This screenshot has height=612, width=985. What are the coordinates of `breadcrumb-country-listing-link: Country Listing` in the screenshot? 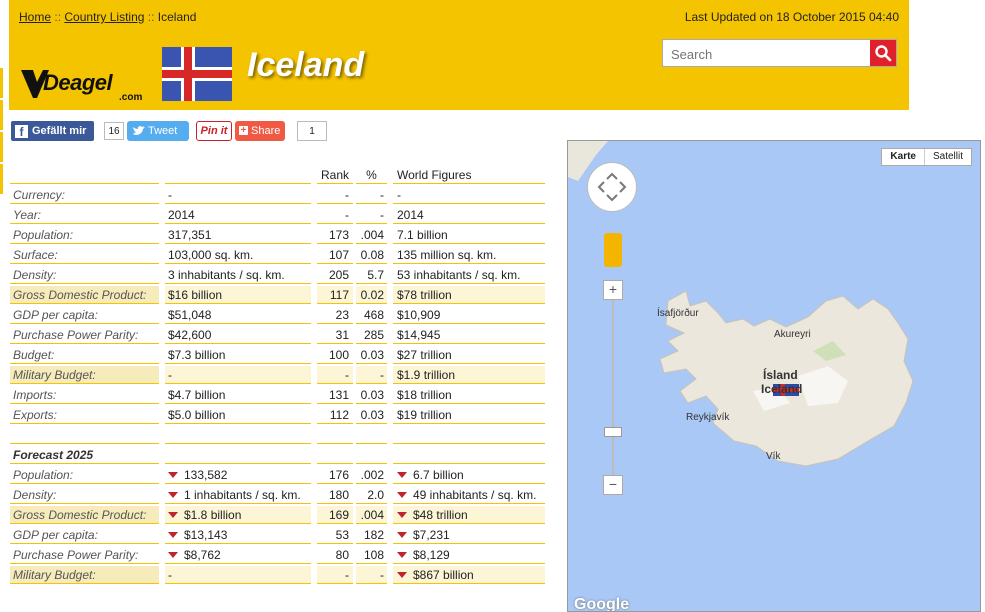 It's located at (104, 17).